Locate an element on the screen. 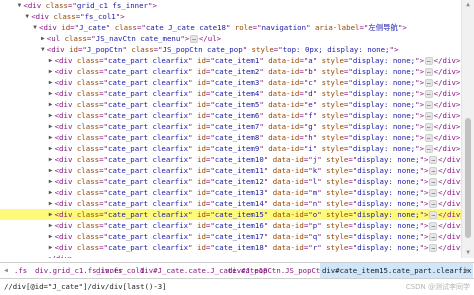 The image size is (474, 295). attribute-value: cate J_cate cate18 is located at coordinates (186, 27).